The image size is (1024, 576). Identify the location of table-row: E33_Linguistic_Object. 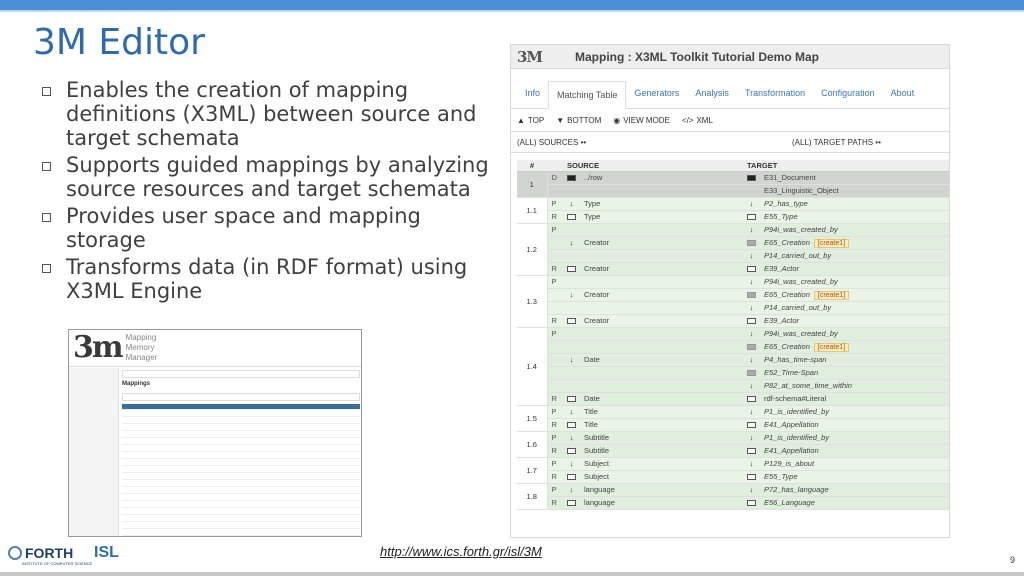
(733, 191).